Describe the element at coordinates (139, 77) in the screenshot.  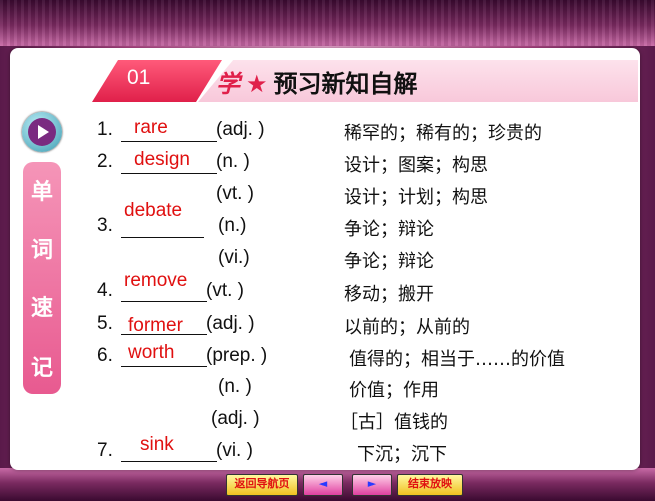
I see `section-number: 01` at that location.